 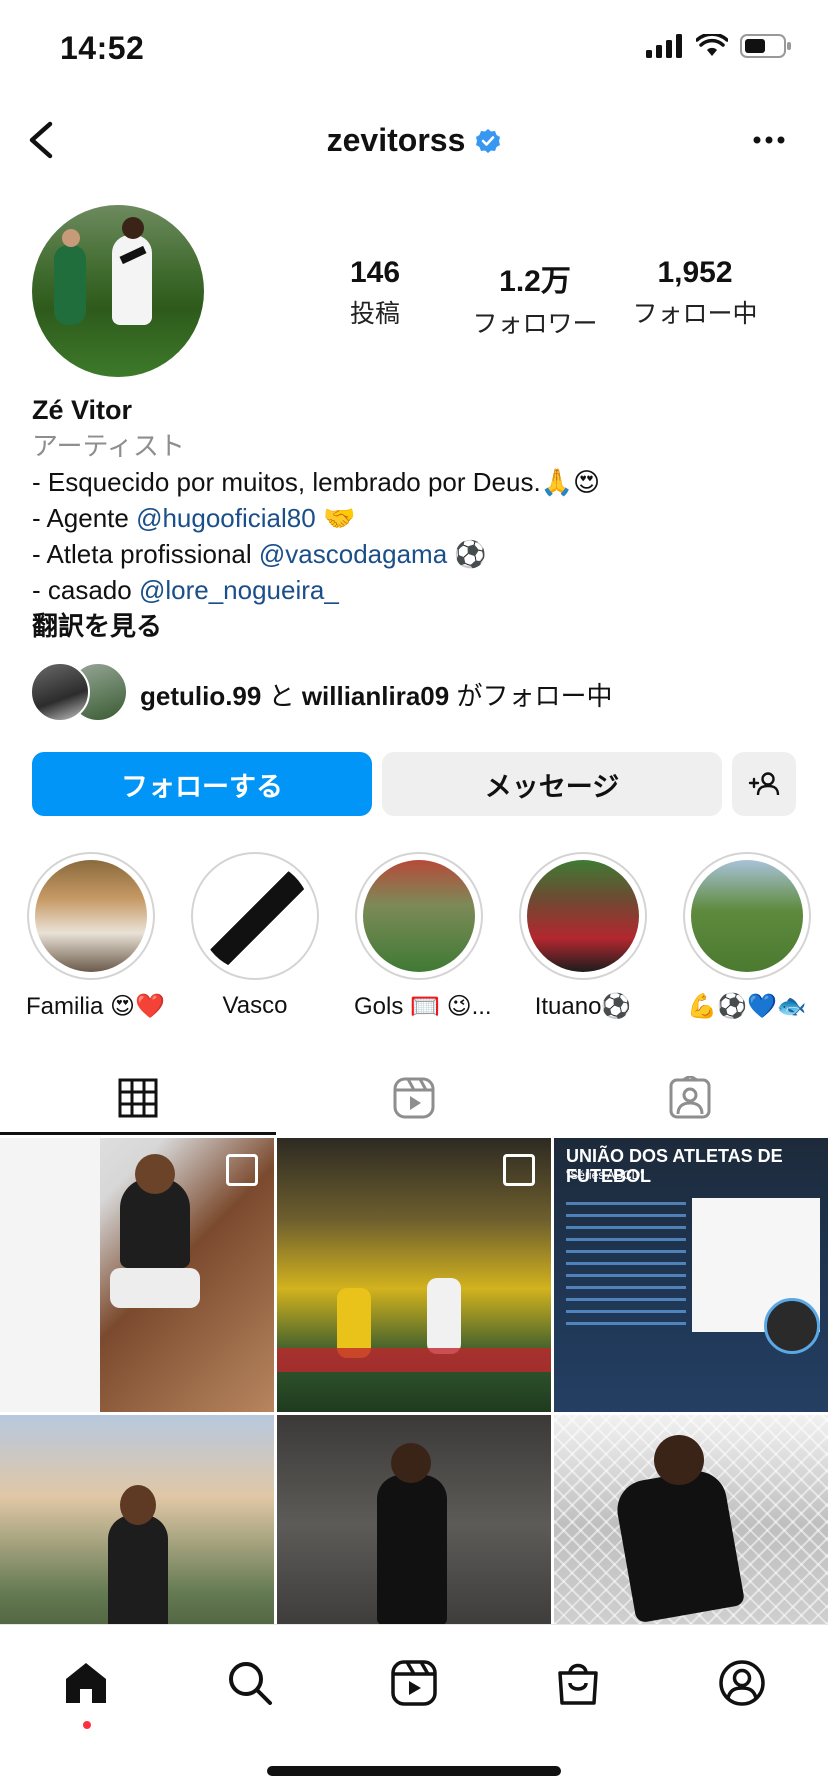 I want to click on nav-shop, so click(x=578, y=1683).